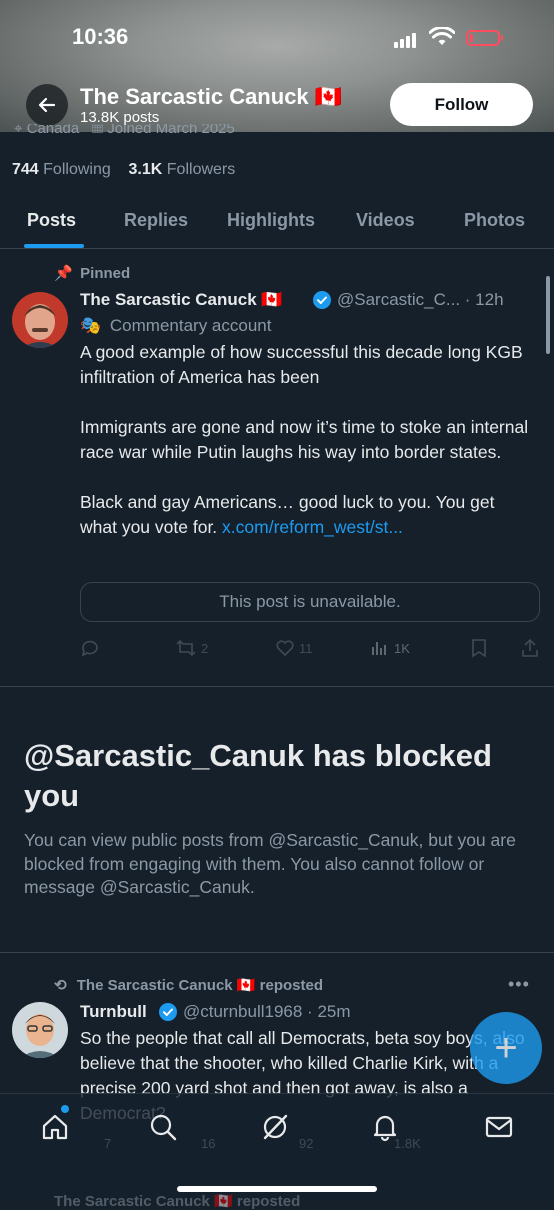 The width and height of the screenshot is (554, 1210). What do you see at coordinates (271, 220) in the screenshot?
I see `tab-highlights: Highlights` at bounding box center [271, 220].